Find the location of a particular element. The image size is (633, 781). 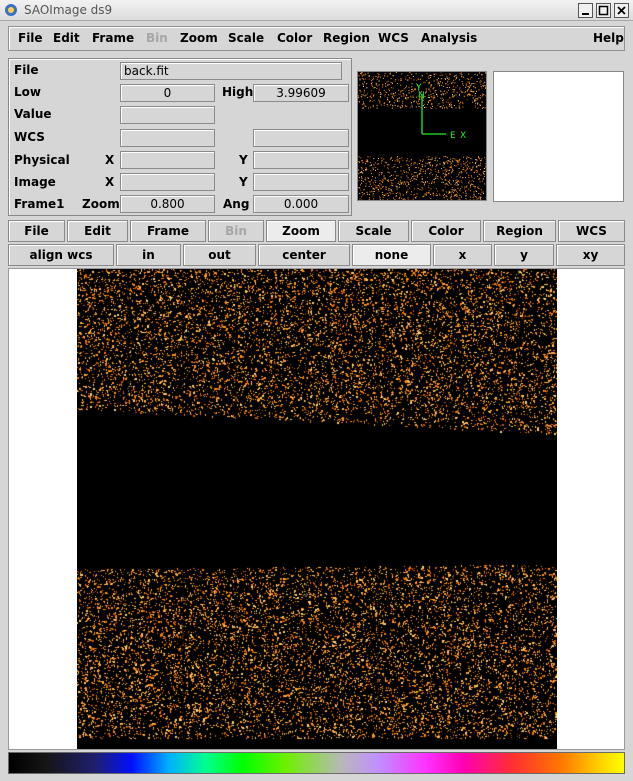

button-y: y is located at coordinates (524, 255).